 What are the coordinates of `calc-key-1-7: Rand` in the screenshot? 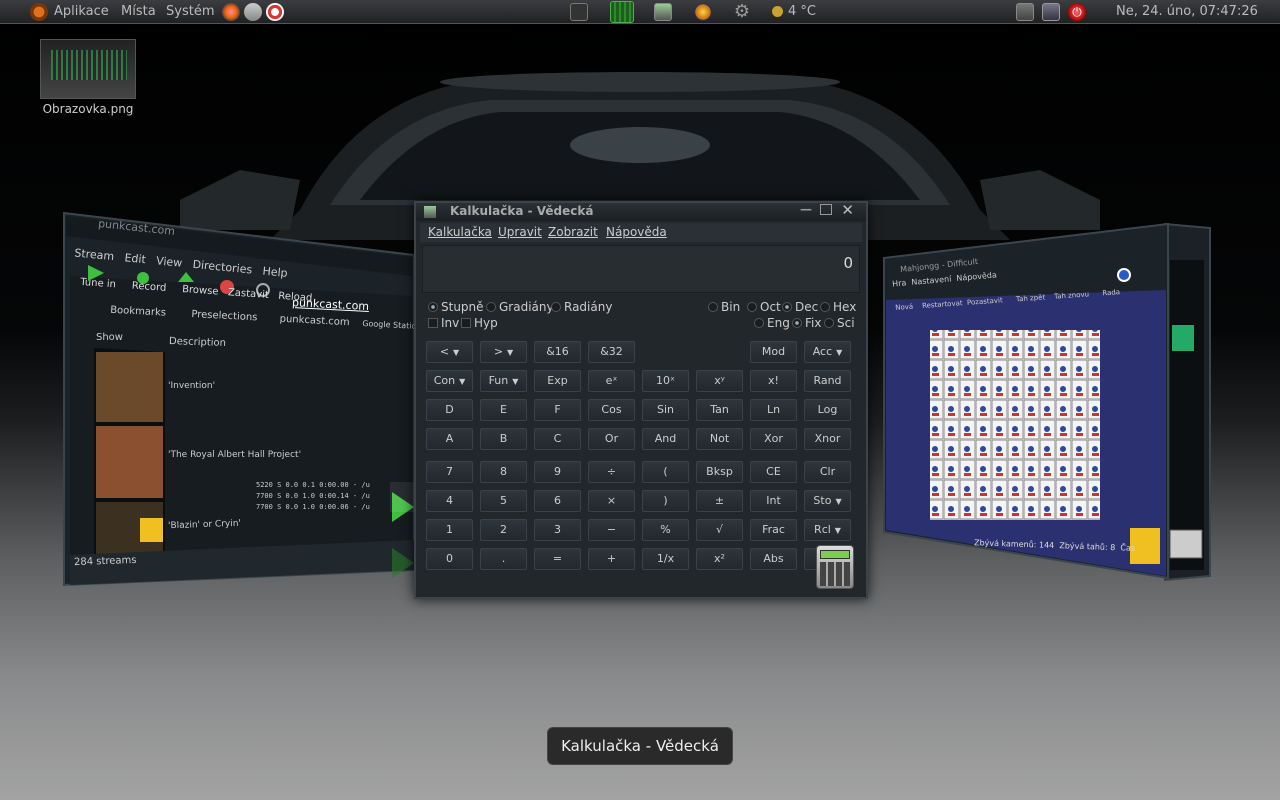 It's located at (827, 381).